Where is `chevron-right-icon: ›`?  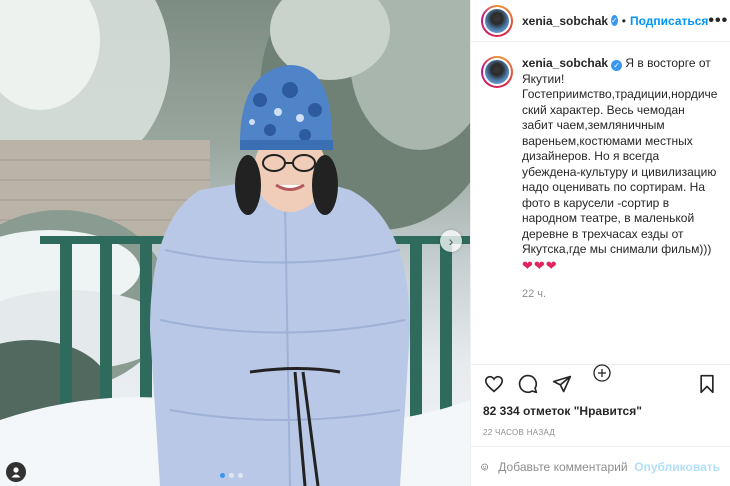 chevron-right-icon: › is located at coordinates (451, 241).